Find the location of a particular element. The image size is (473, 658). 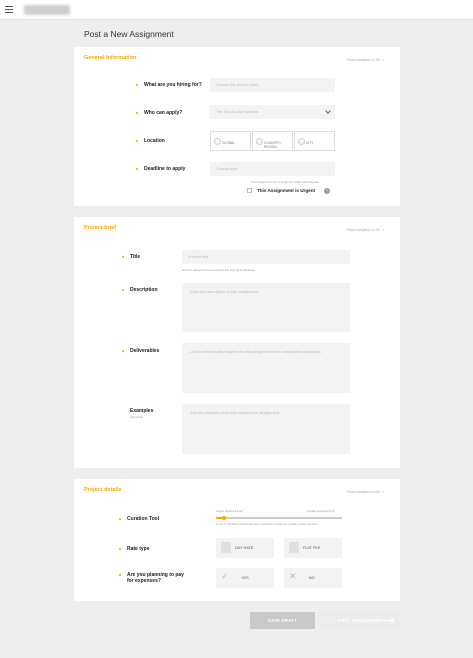

section-hint-text: Fields navigation to 3/5 is located at coordinates (363, 60).